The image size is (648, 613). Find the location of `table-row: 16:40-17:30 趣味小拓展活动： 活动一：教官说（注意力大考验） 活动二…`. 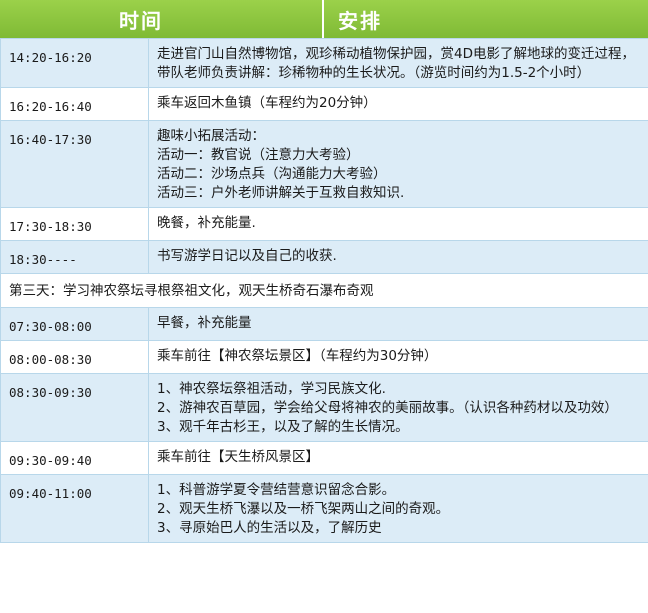

table-row: 16:40-17:30 趣味小拓展活动： 活动一：教官说（注意力大考验） 活动二… is located at coordinates (324, 164).